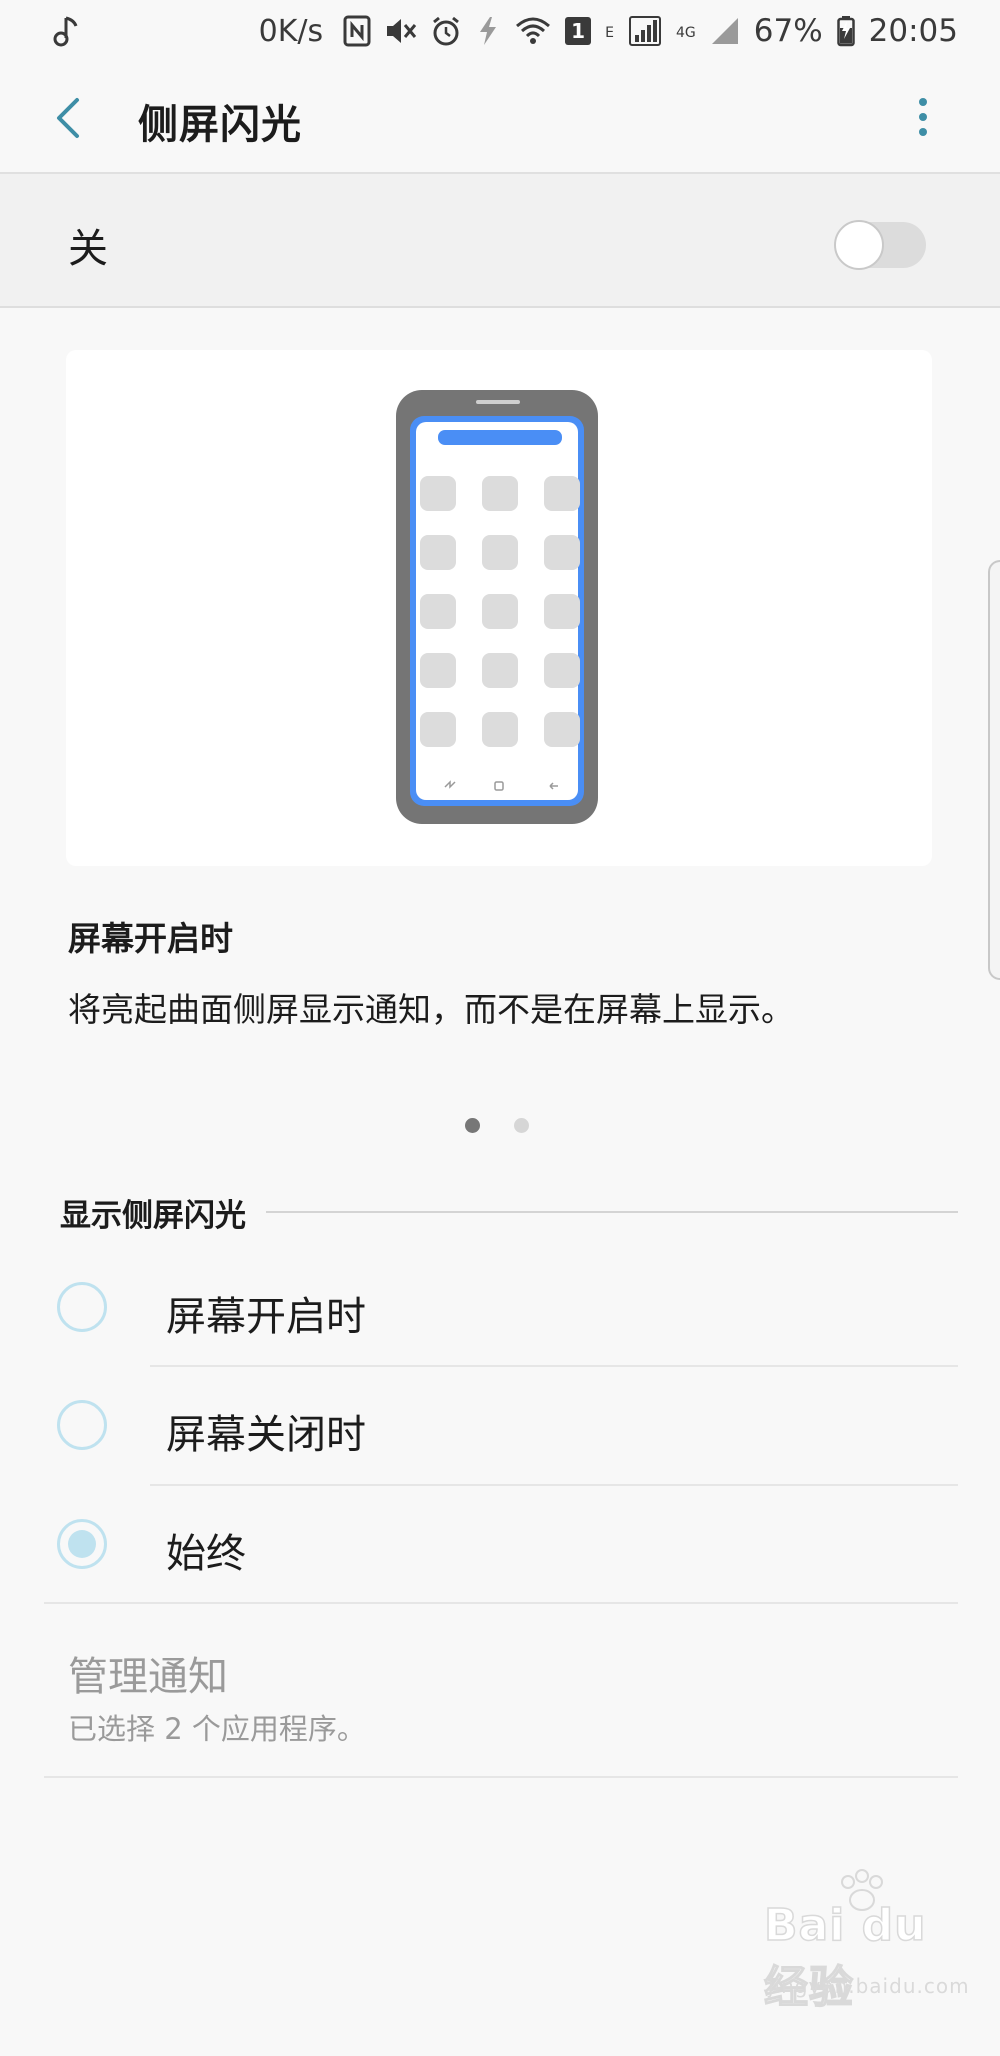  I want to click on section-header: 显示侧屏闪光, so click(509, 1212).